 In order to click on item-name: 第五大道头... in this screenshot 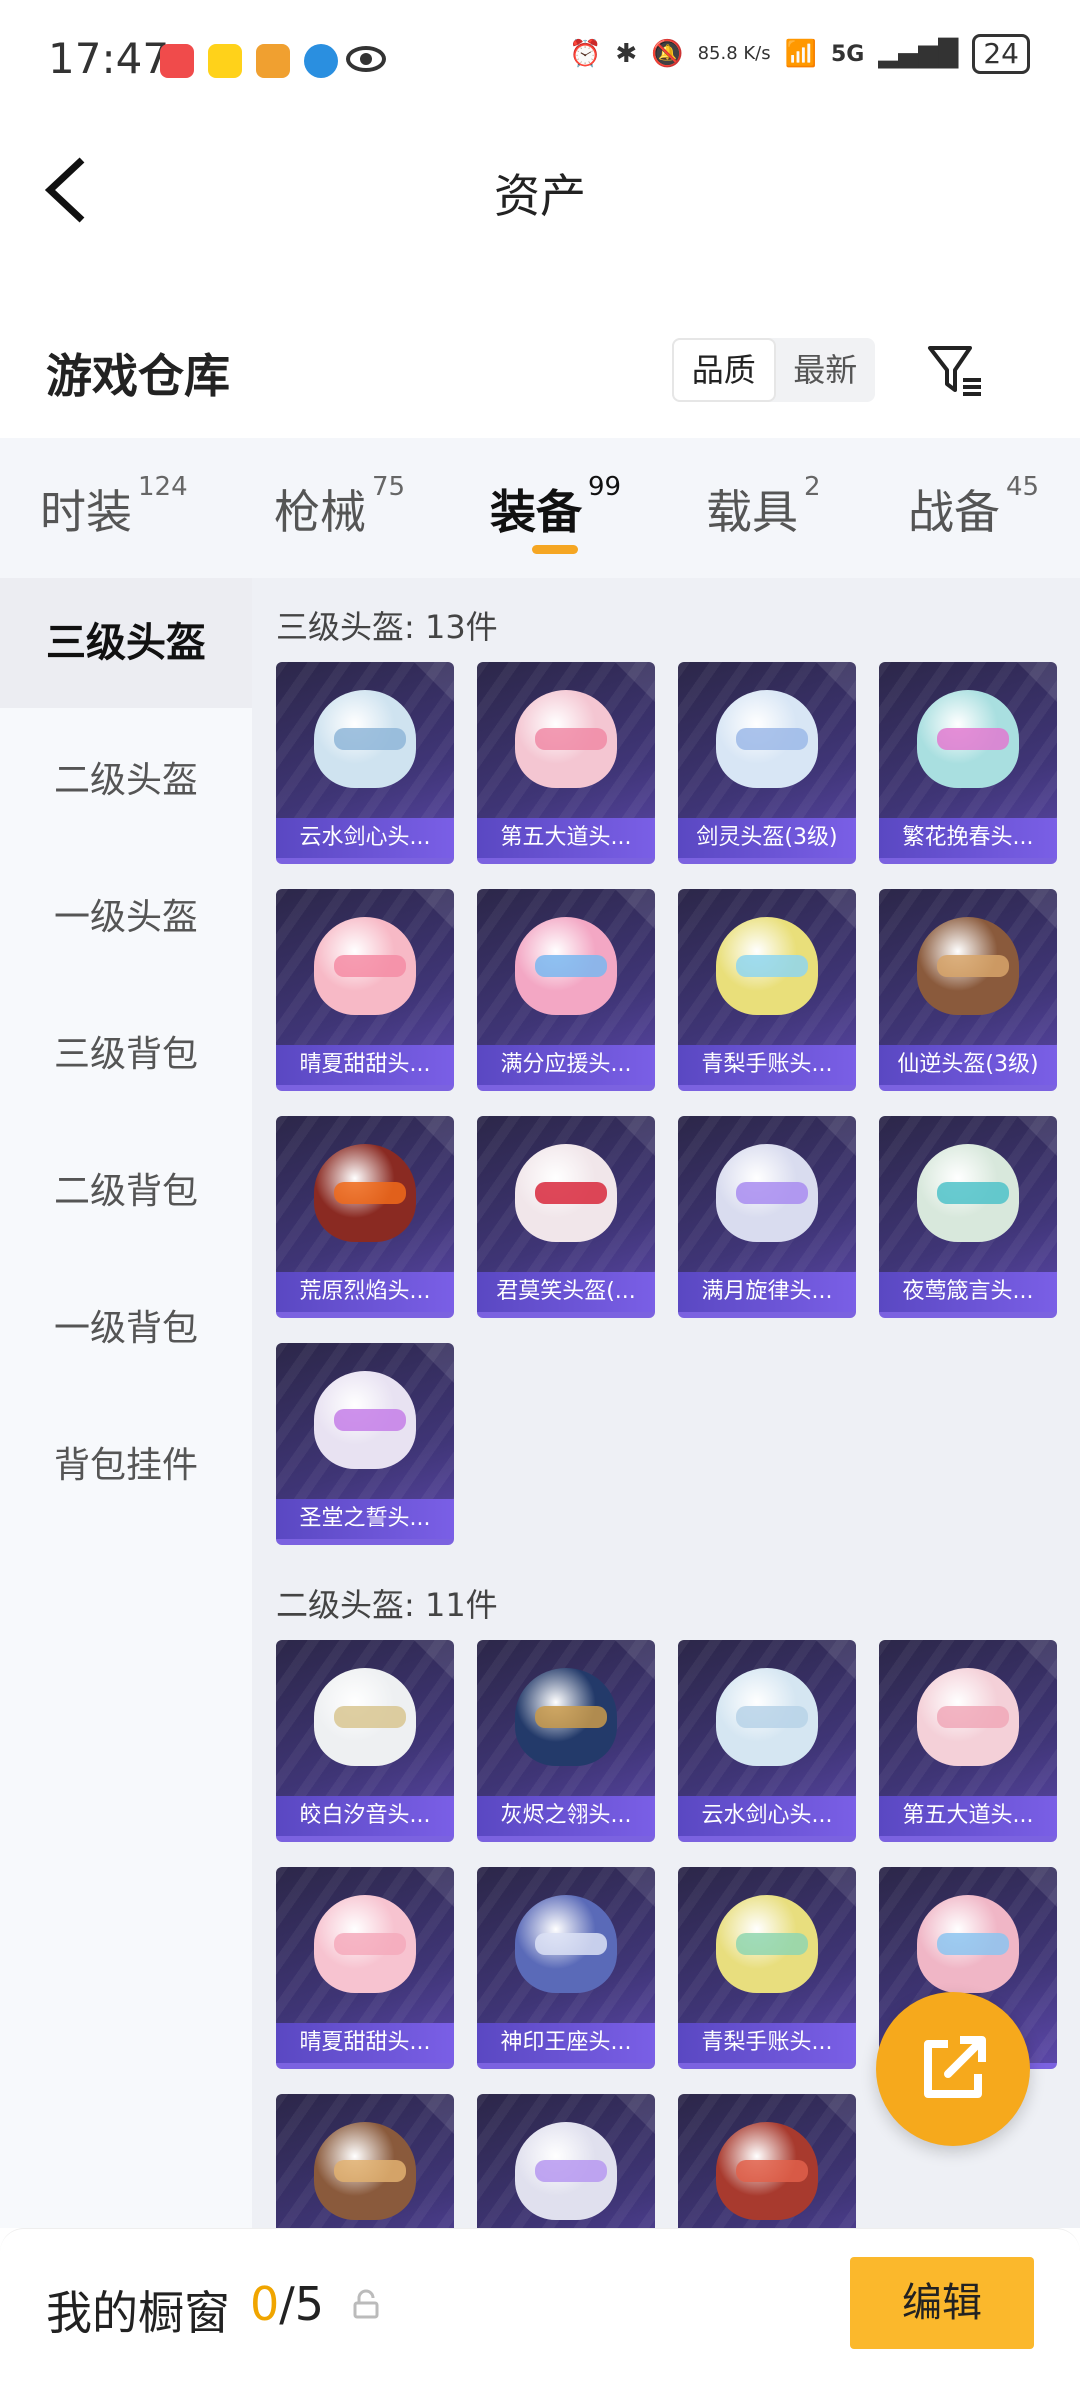, I will do `click(968, 1816)`.